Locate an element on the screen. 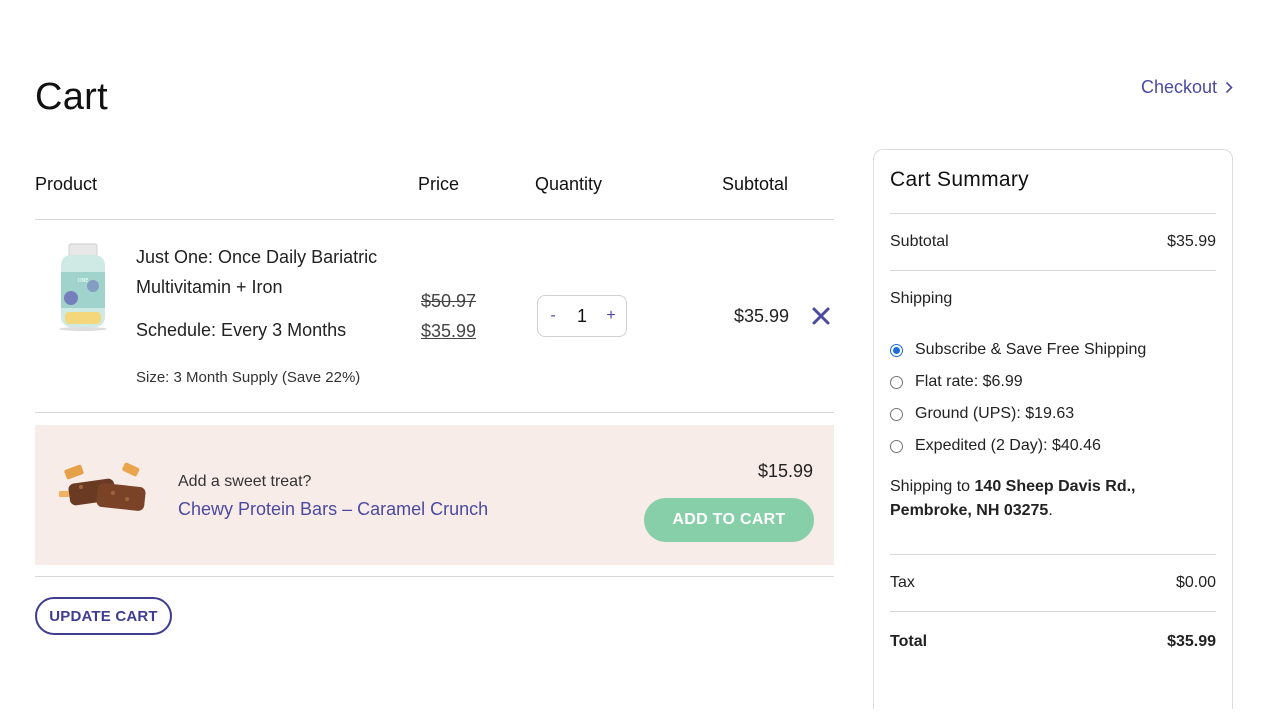 The image size is (1275, 717). summary-total-label: Total is located at coordinates (909, 641).